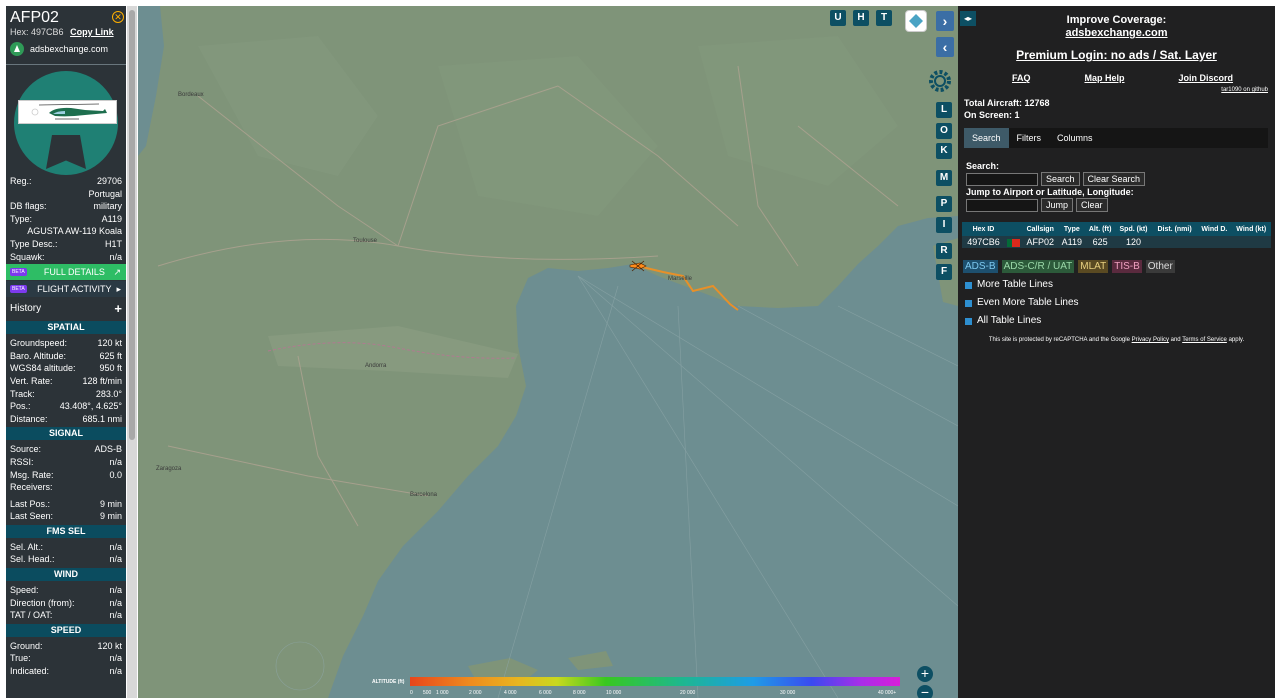 This screenshot has height=698, width=1280. Describe the element at coordinates (1116, 285) in the screenshot. I see `more-table-lines-option: More Table Lines` at that location.